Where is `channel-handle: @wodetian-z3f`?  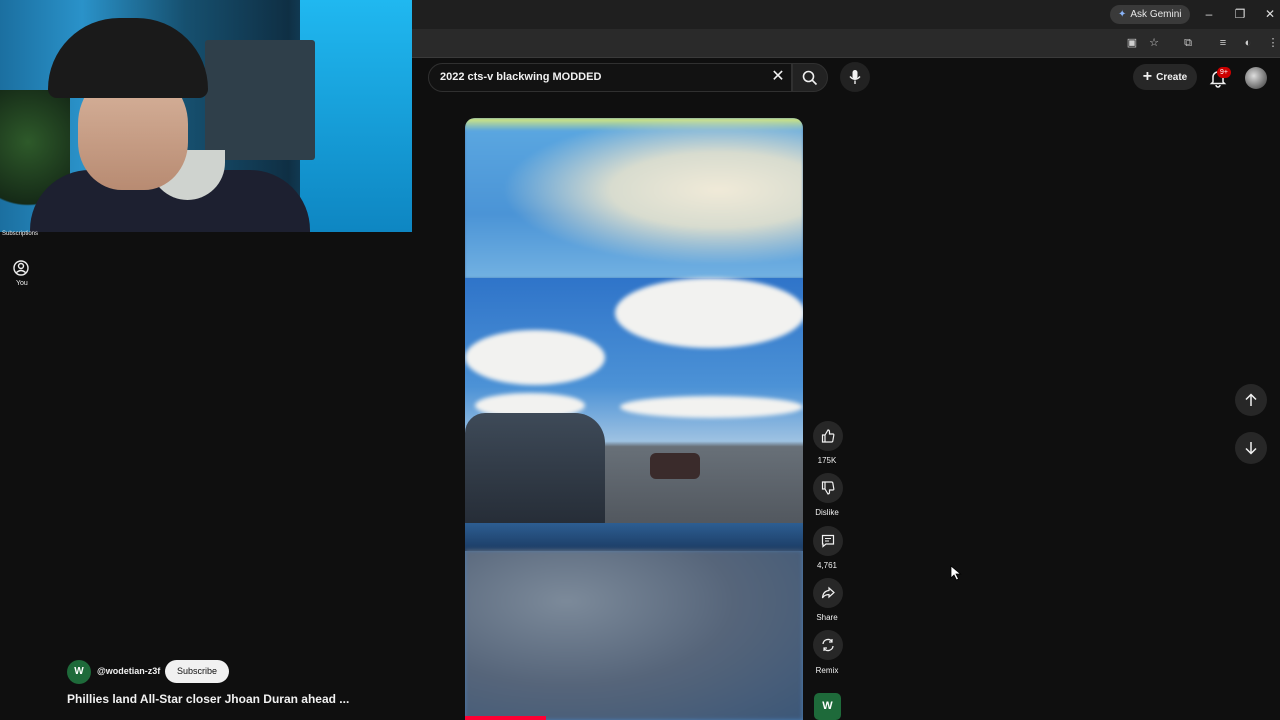 channel-handle: @wodetian-z3f is located at coordinates (128, 671).